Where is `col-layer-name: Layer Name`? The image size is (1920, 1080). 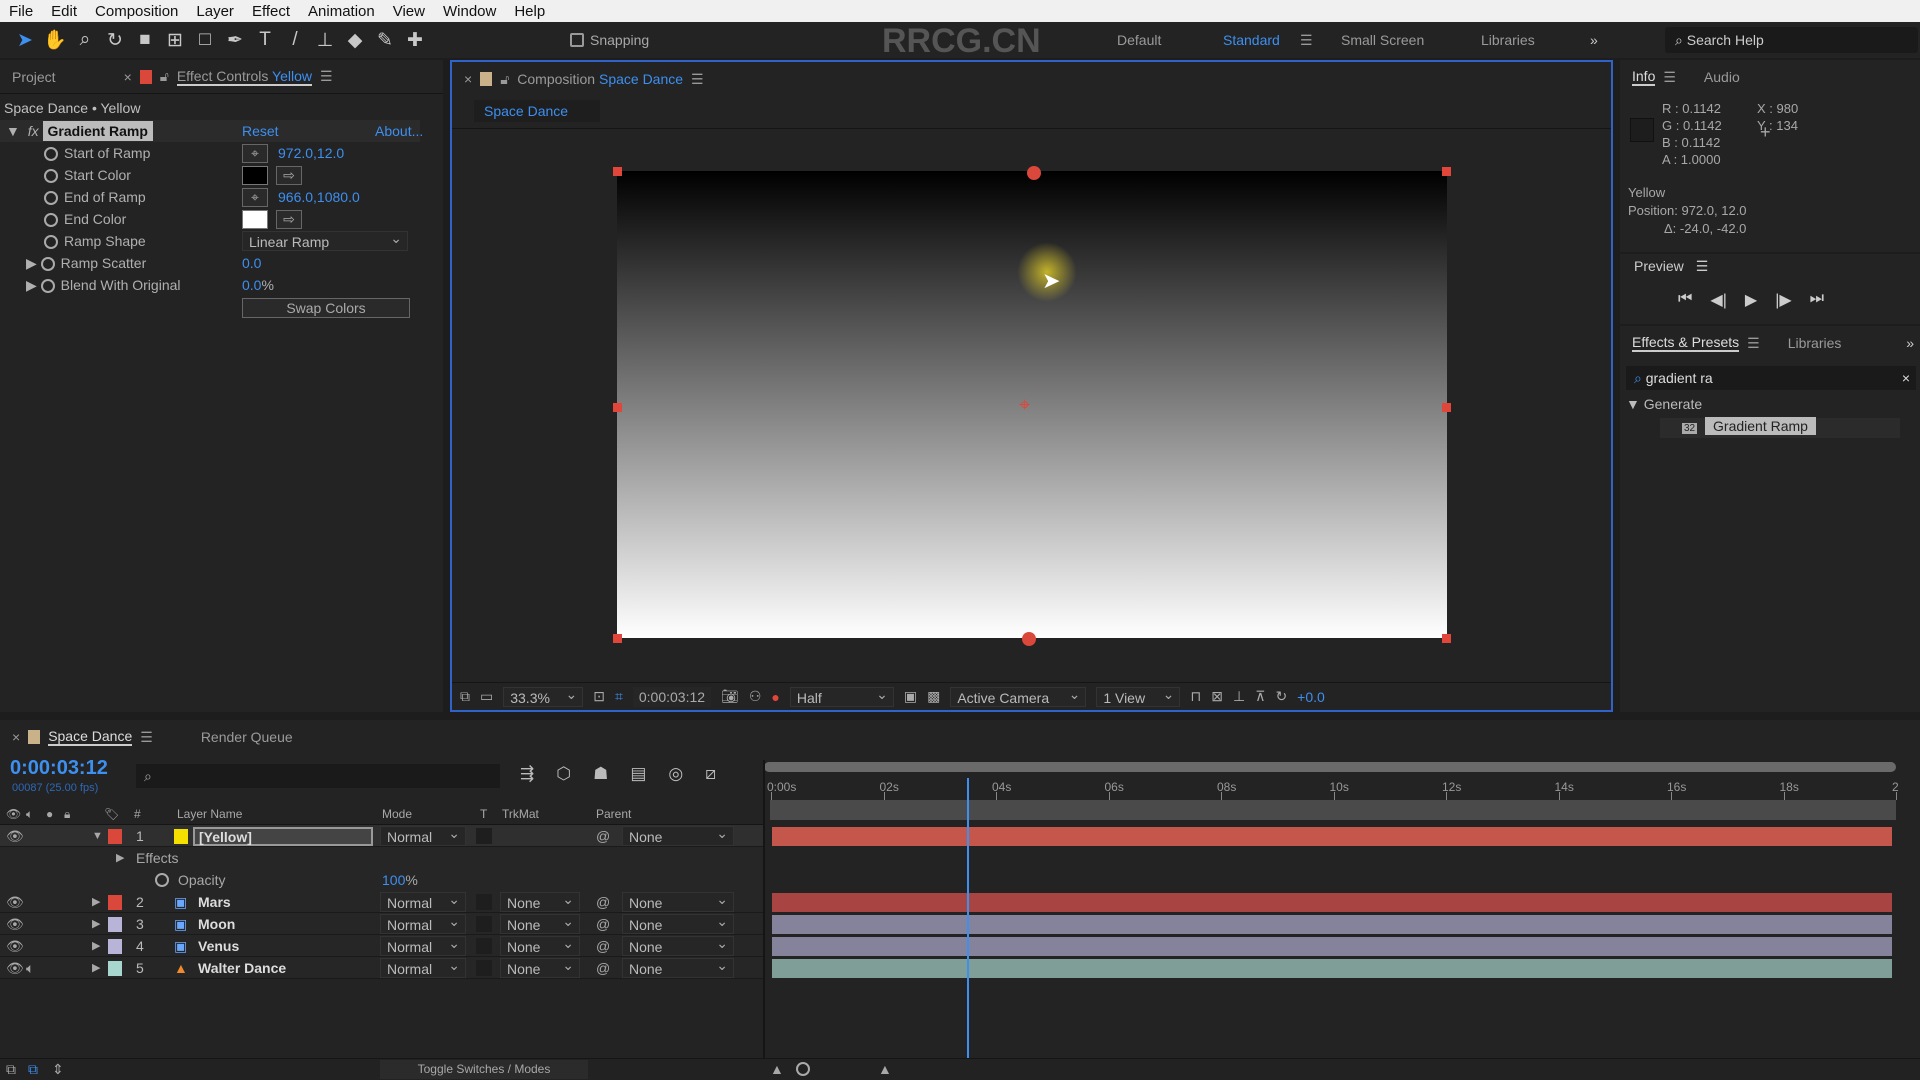
col-layer-name: Layer Name is located at coordinates (209, 814).